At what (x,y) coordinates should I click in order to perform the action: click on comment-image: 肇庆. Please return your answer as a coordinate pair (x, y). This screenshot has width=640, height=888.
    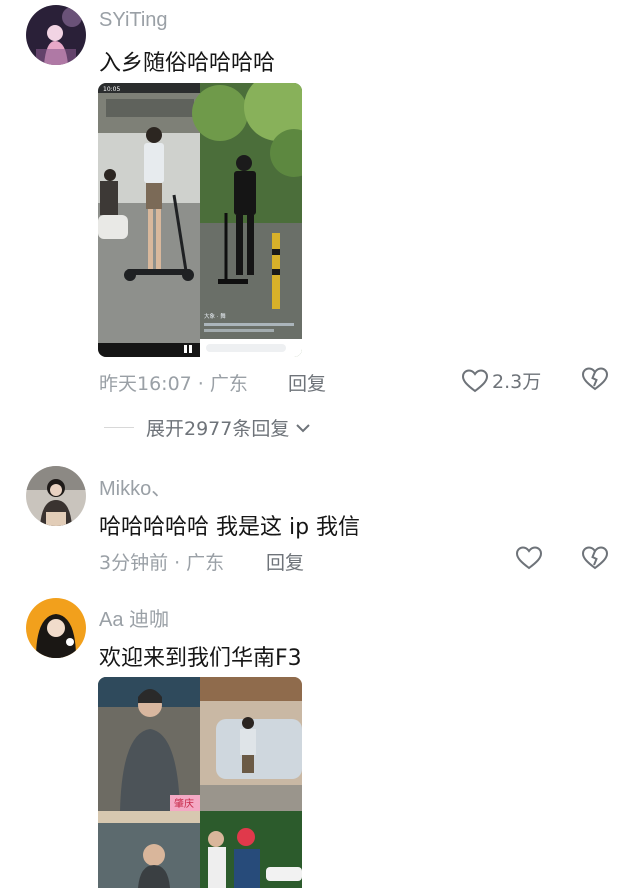
    Looking at the image, I should click on (200, 782).